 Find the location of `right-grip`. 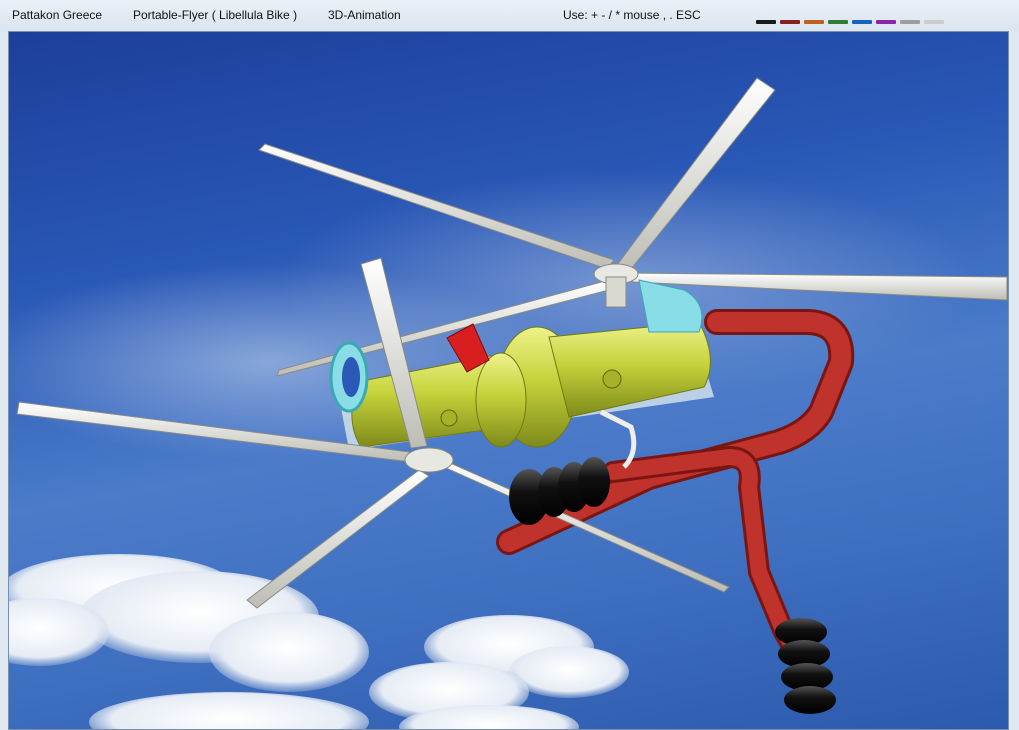

right-grip is located at coordinates (805, 666).